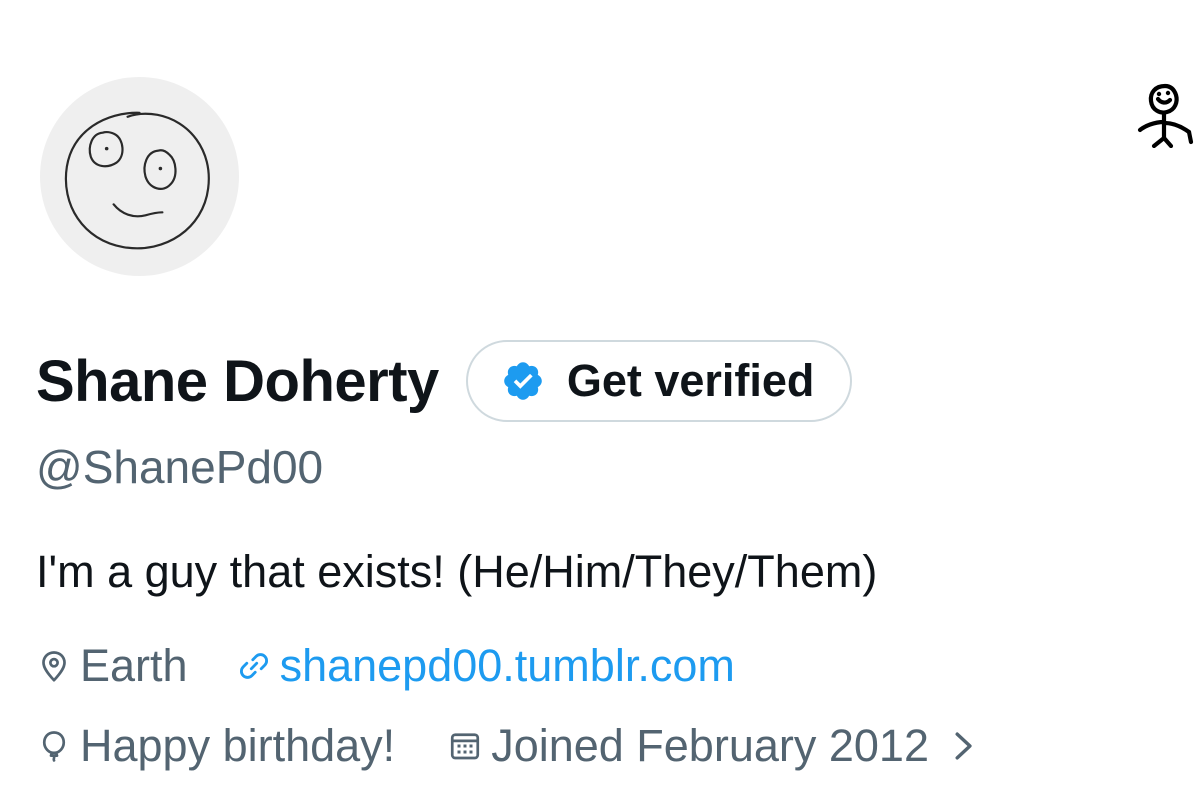 This screenshot has height=793, width=1200. I want to click on profile-meta-row-2: Happy birthday! Joined February 2012, so click(506, 746).